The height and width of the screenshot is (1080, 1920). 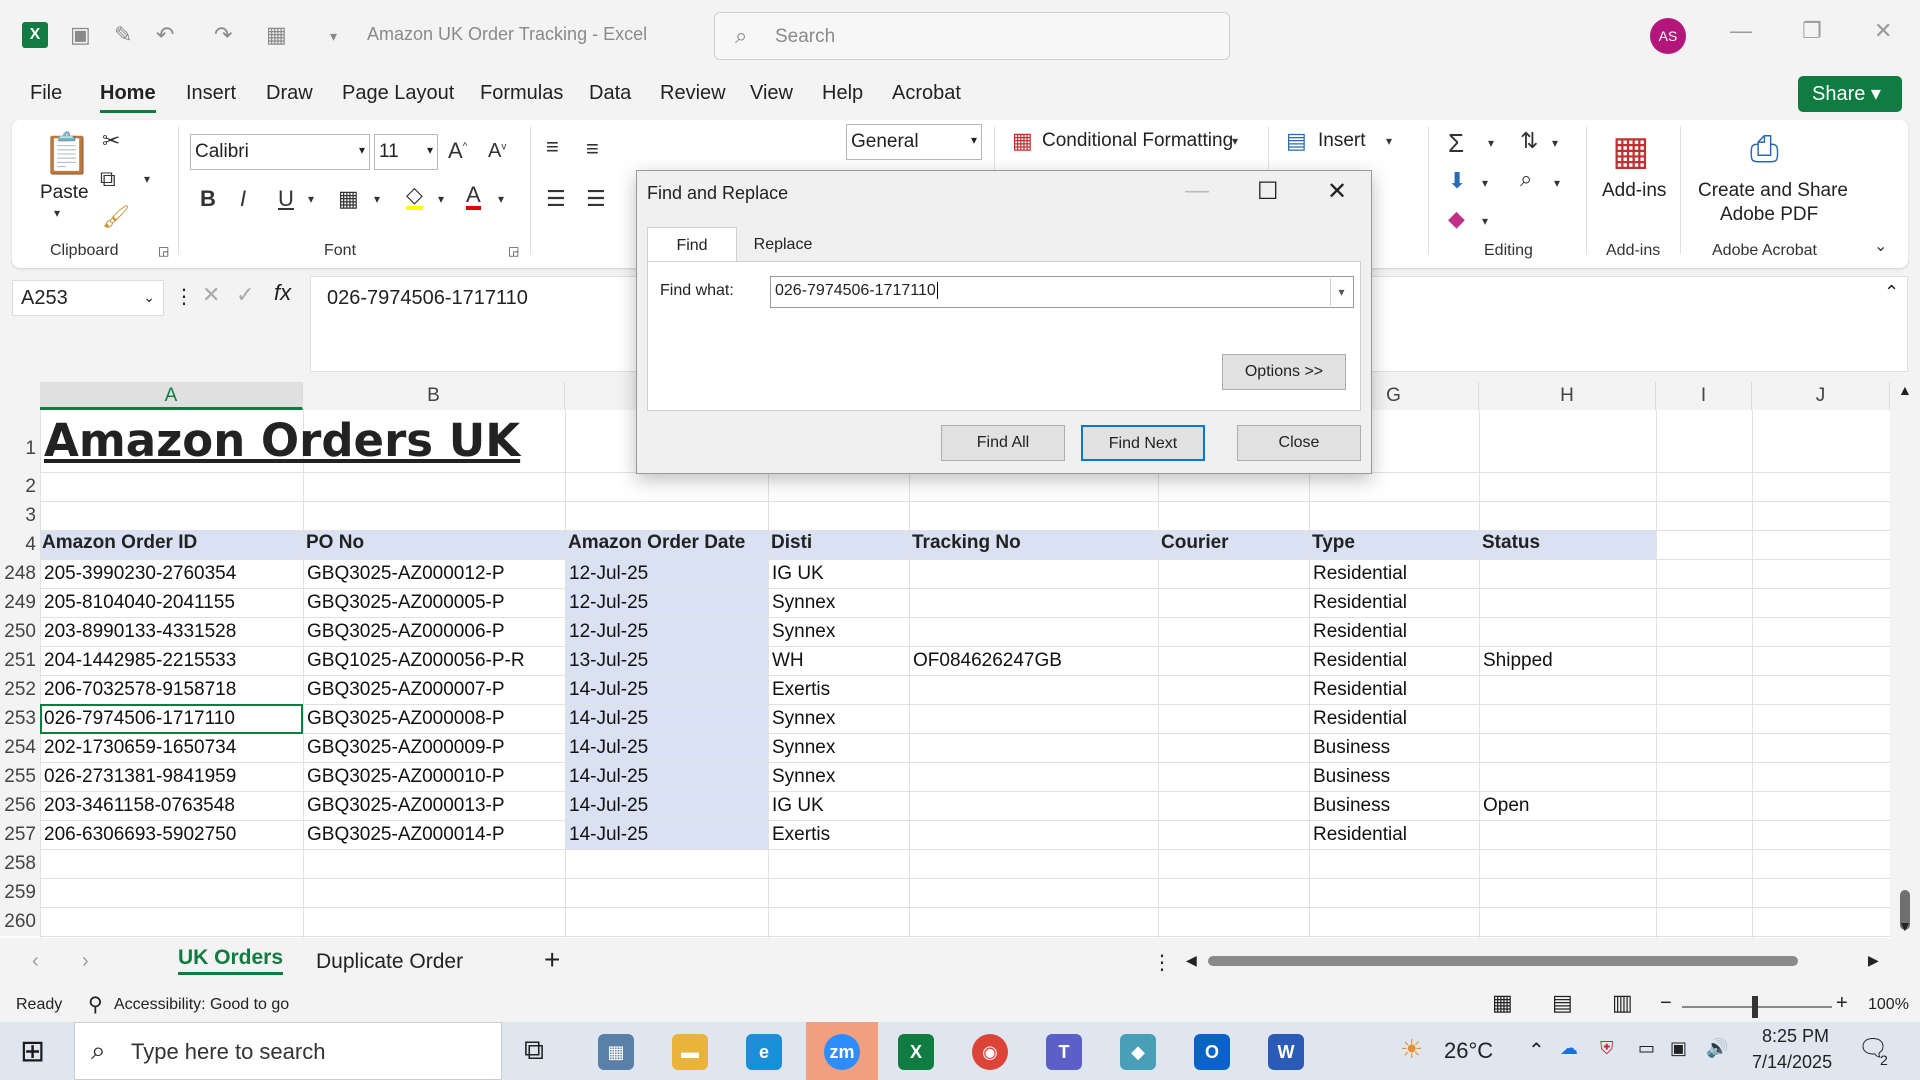 What do you see at coordinates (1456, 219) in the screenshot?
I see `clear-icon: ◆` at bounding box center [1456, 219].